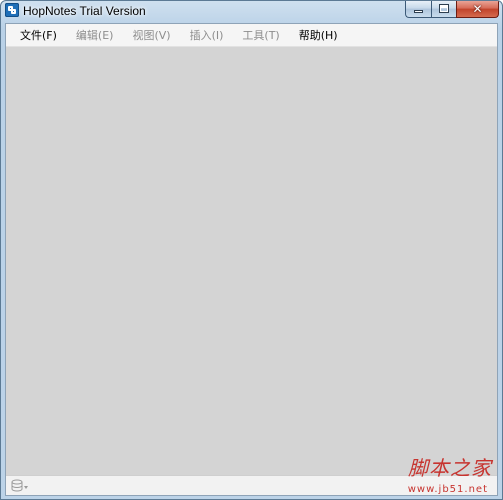  What do you see at coordinates (12, 10) in the screenshot?
I see `hopnotes-app-icon` at bounding box center [12, 10].